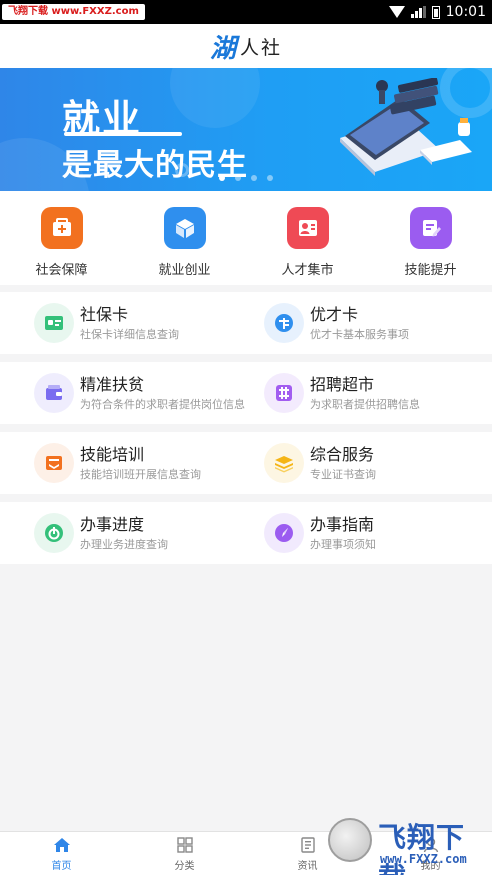 This screenshot has width=492, height=875. I want to click on compass-icon, so click(284, 533).